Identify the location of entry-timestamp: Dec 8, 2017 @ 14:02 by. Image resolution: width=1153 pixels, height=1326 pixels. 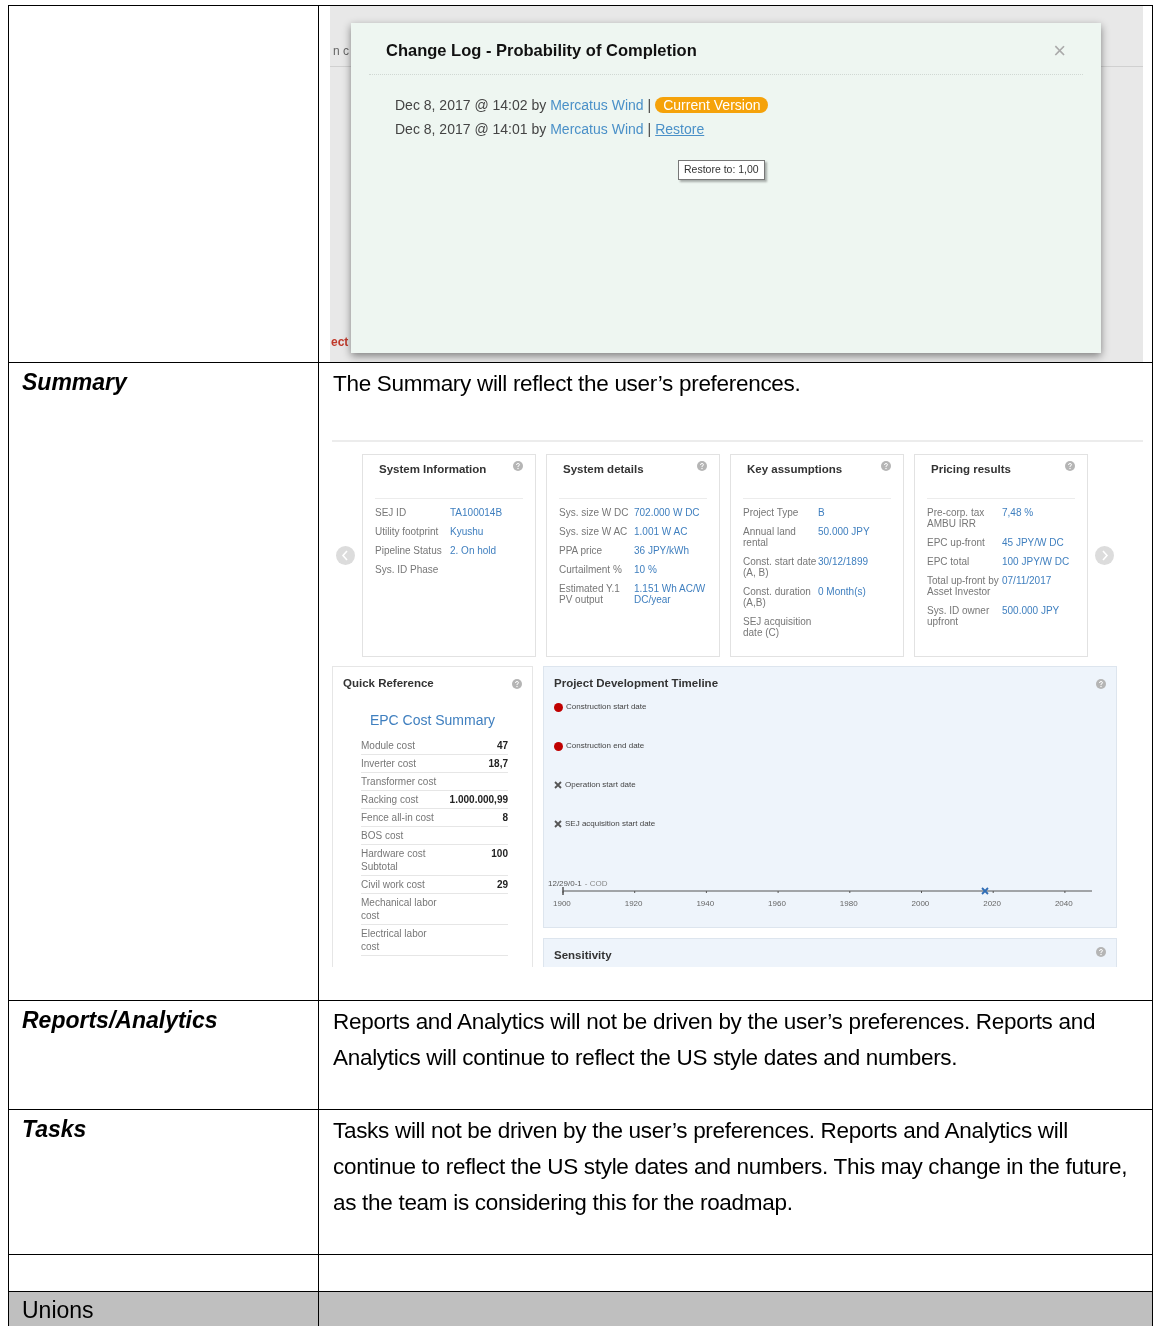
(471, 105).